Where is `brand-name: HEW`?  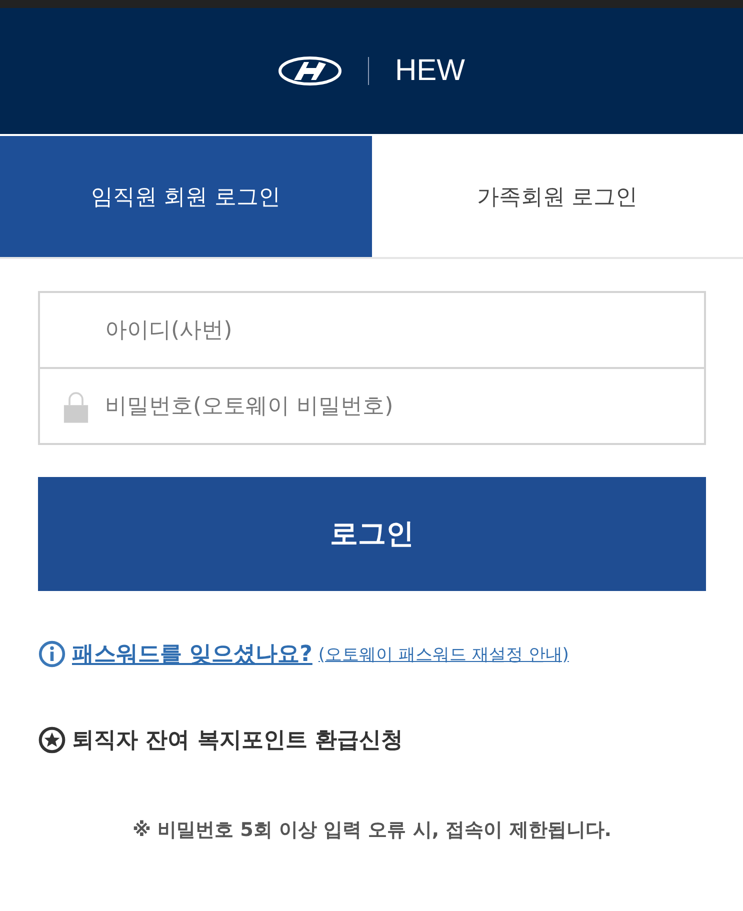 brand-name: HEW is located at coordinates (430, 71).